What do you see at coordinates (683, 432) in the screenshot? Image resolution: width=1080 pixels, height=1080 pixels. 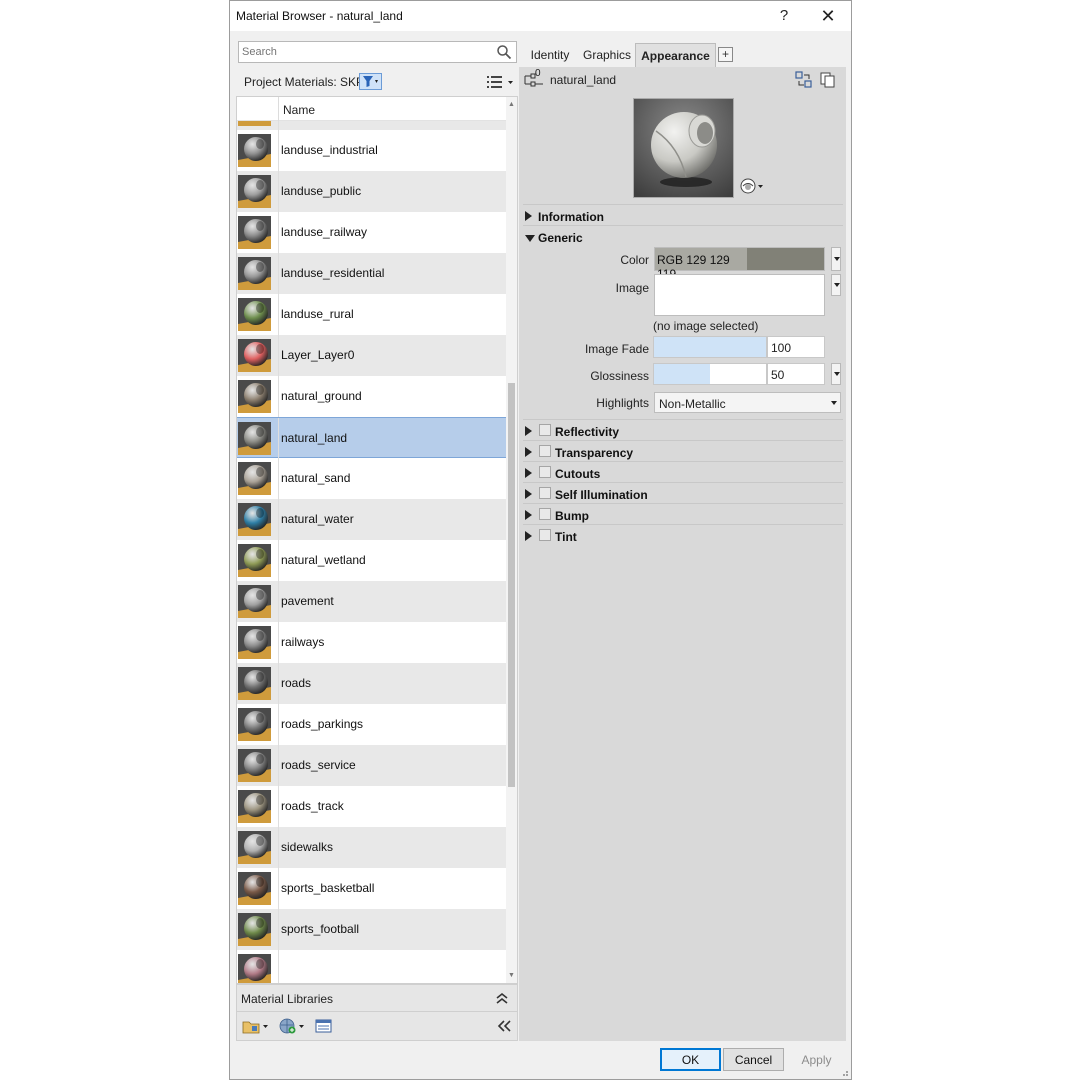 I see `section-reflectivity: Reflectivity` at bounding box center [683, 432].